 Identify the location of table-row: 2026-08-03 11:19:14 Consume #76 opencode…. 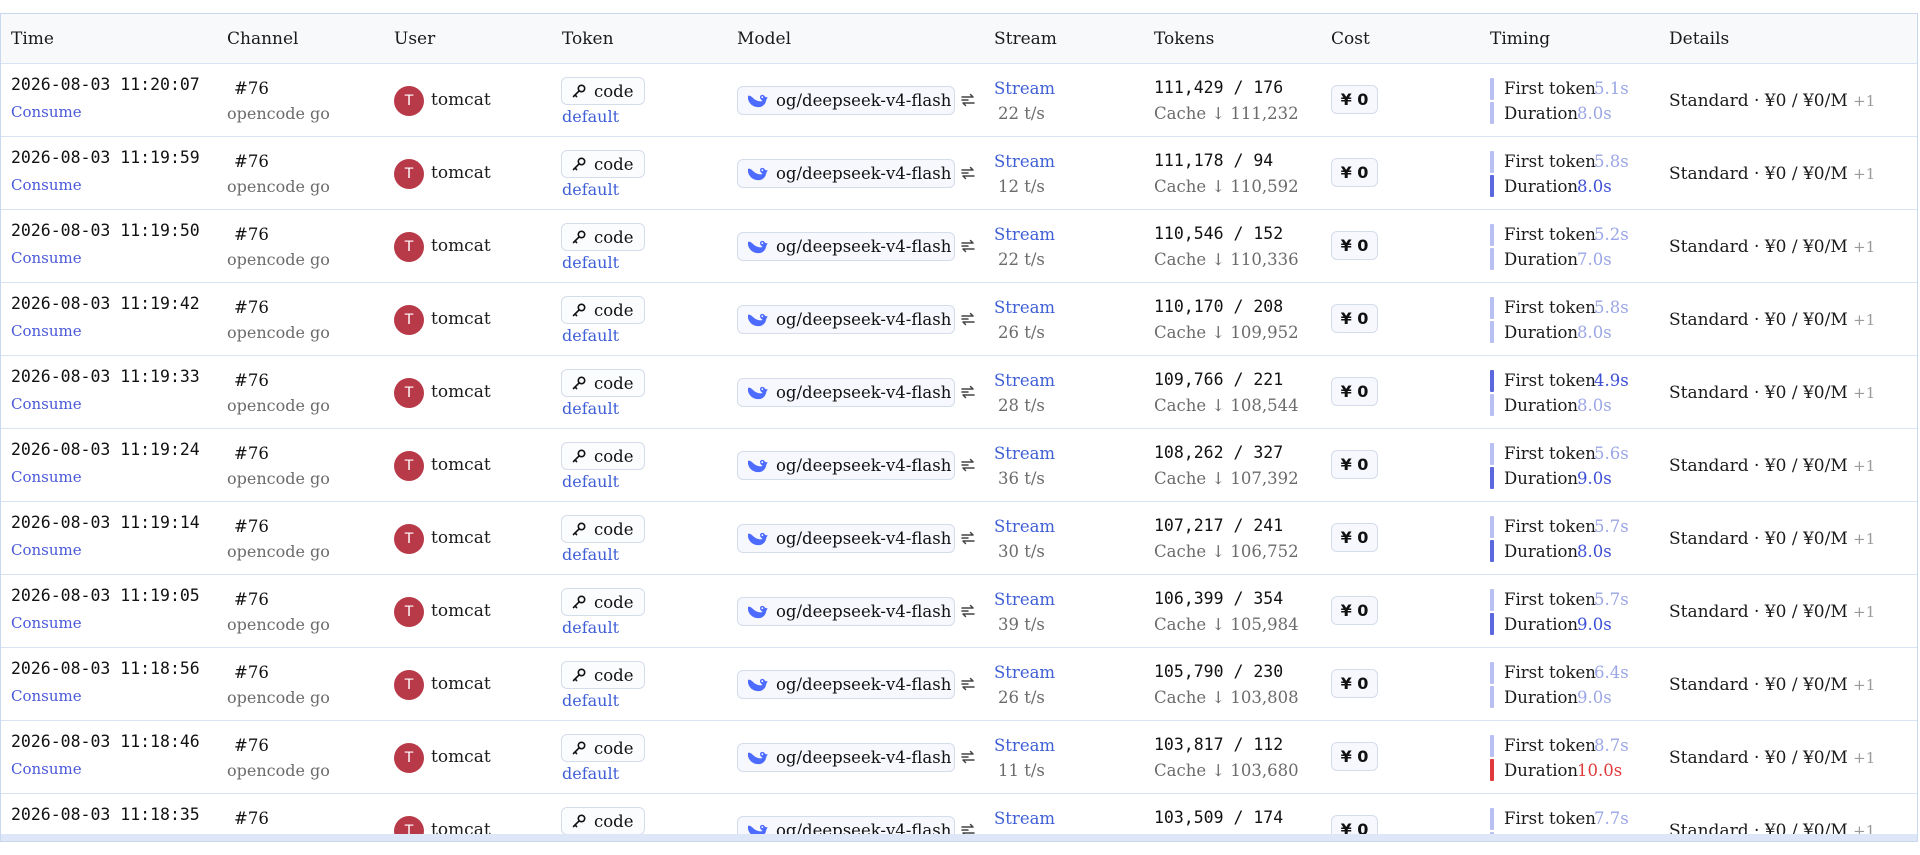
(959, 538).